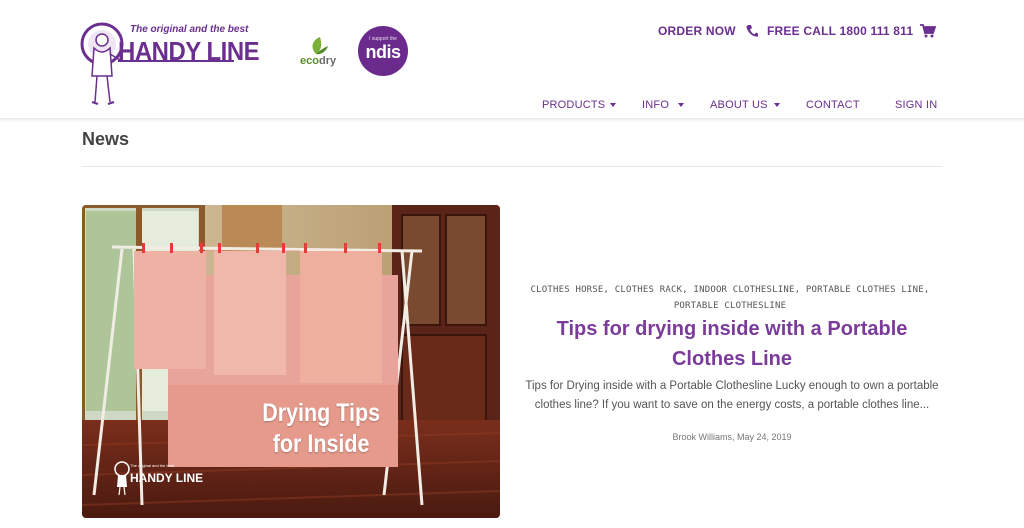 The image size is (1024, 528). Describe the element at coordinates (321, 444) in the screenshot. I see `overlay-line-2: for Inside` at that location.